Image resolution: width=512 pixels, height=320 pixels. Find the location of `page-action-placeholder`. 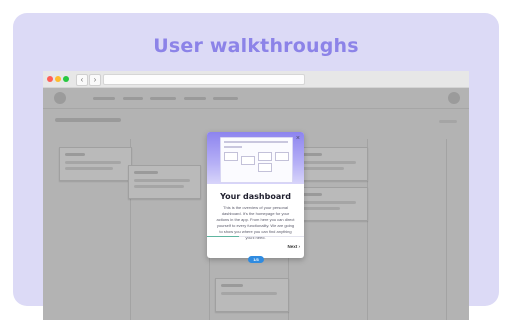

page-action-placeholder is located at coordinates (448, 121).